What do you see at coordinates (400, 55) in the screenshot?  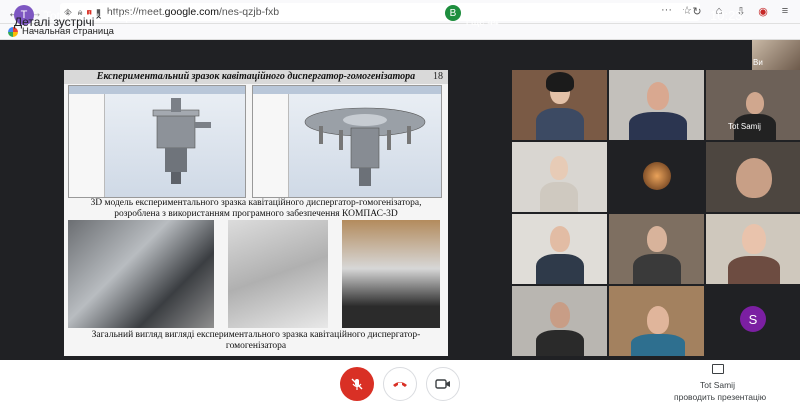 I see `meet-header` at bounding box center [400, 55].